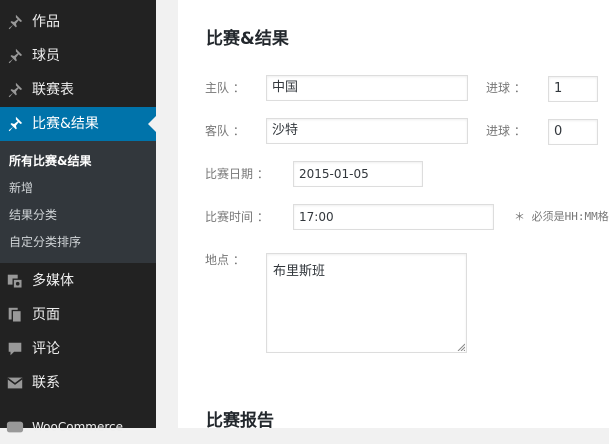 The height and width of the screenshot is (444, 609). What do you see at coordinates (53, 281) in the screenshot?
I see `sidebar-item-label: 多媒体` at bounding box center [53, 281].